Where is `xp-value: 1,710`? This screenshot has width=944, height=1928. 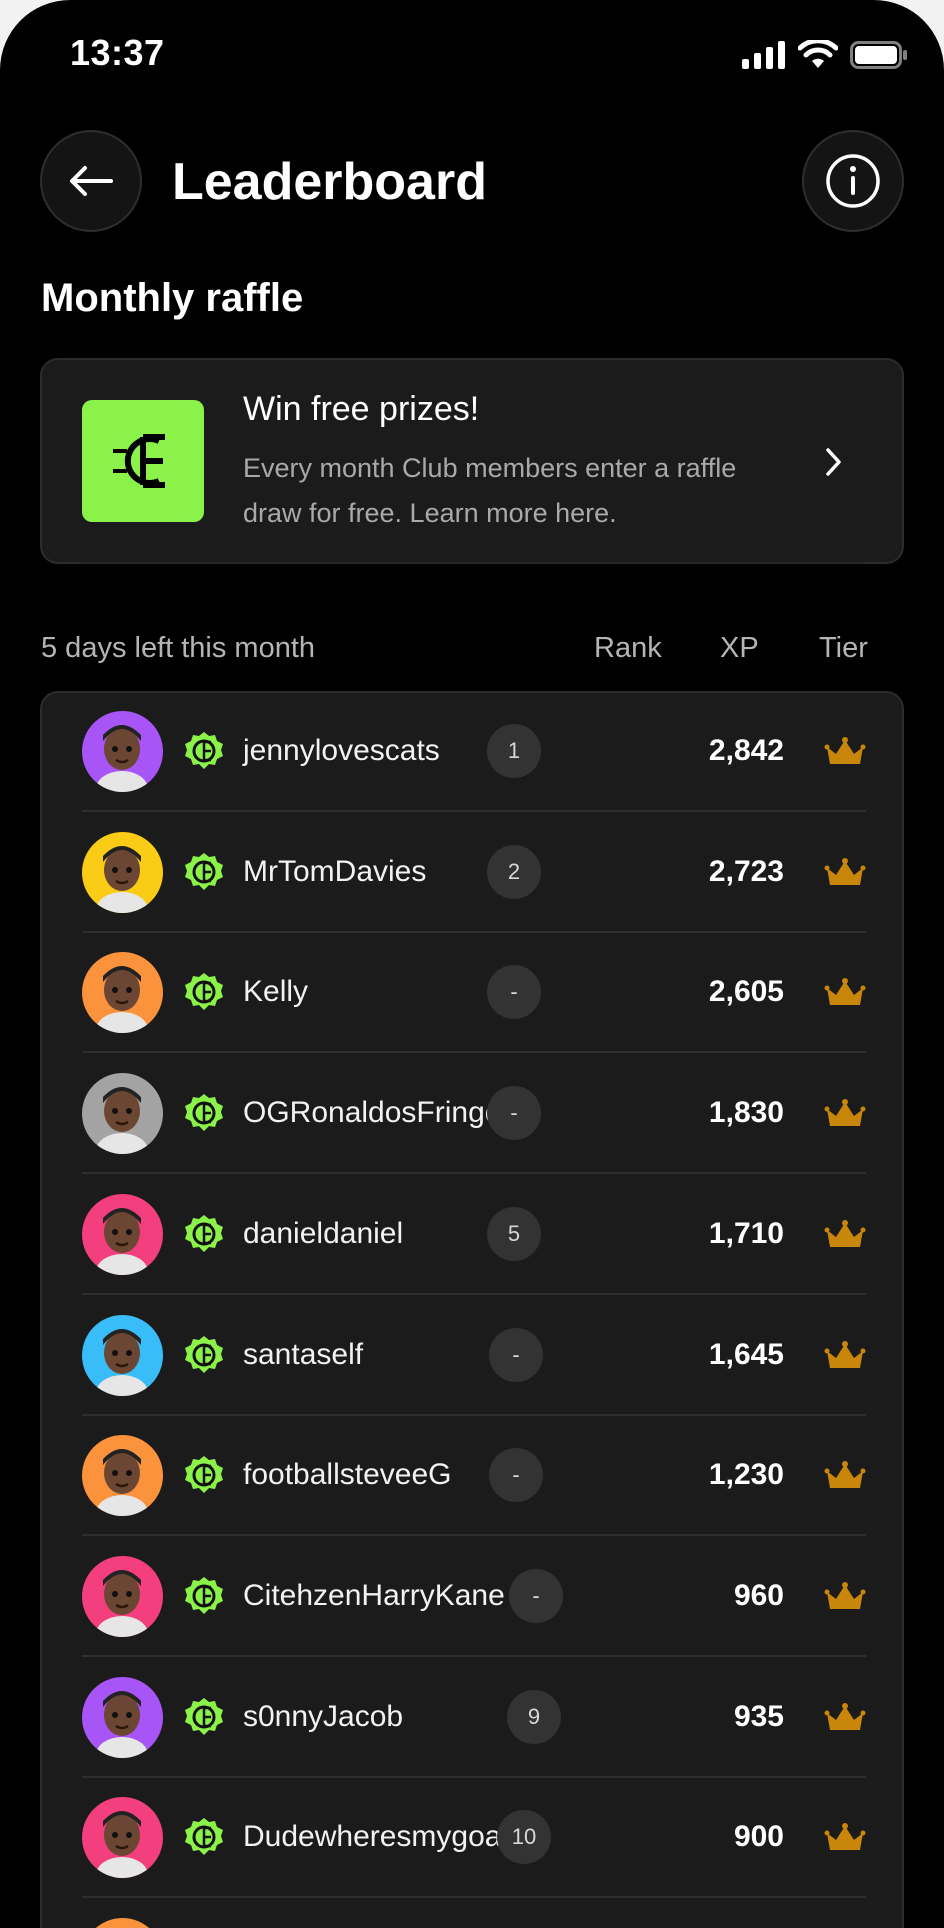 xp-value: 1,710 is located at coordinates (746, 1233).